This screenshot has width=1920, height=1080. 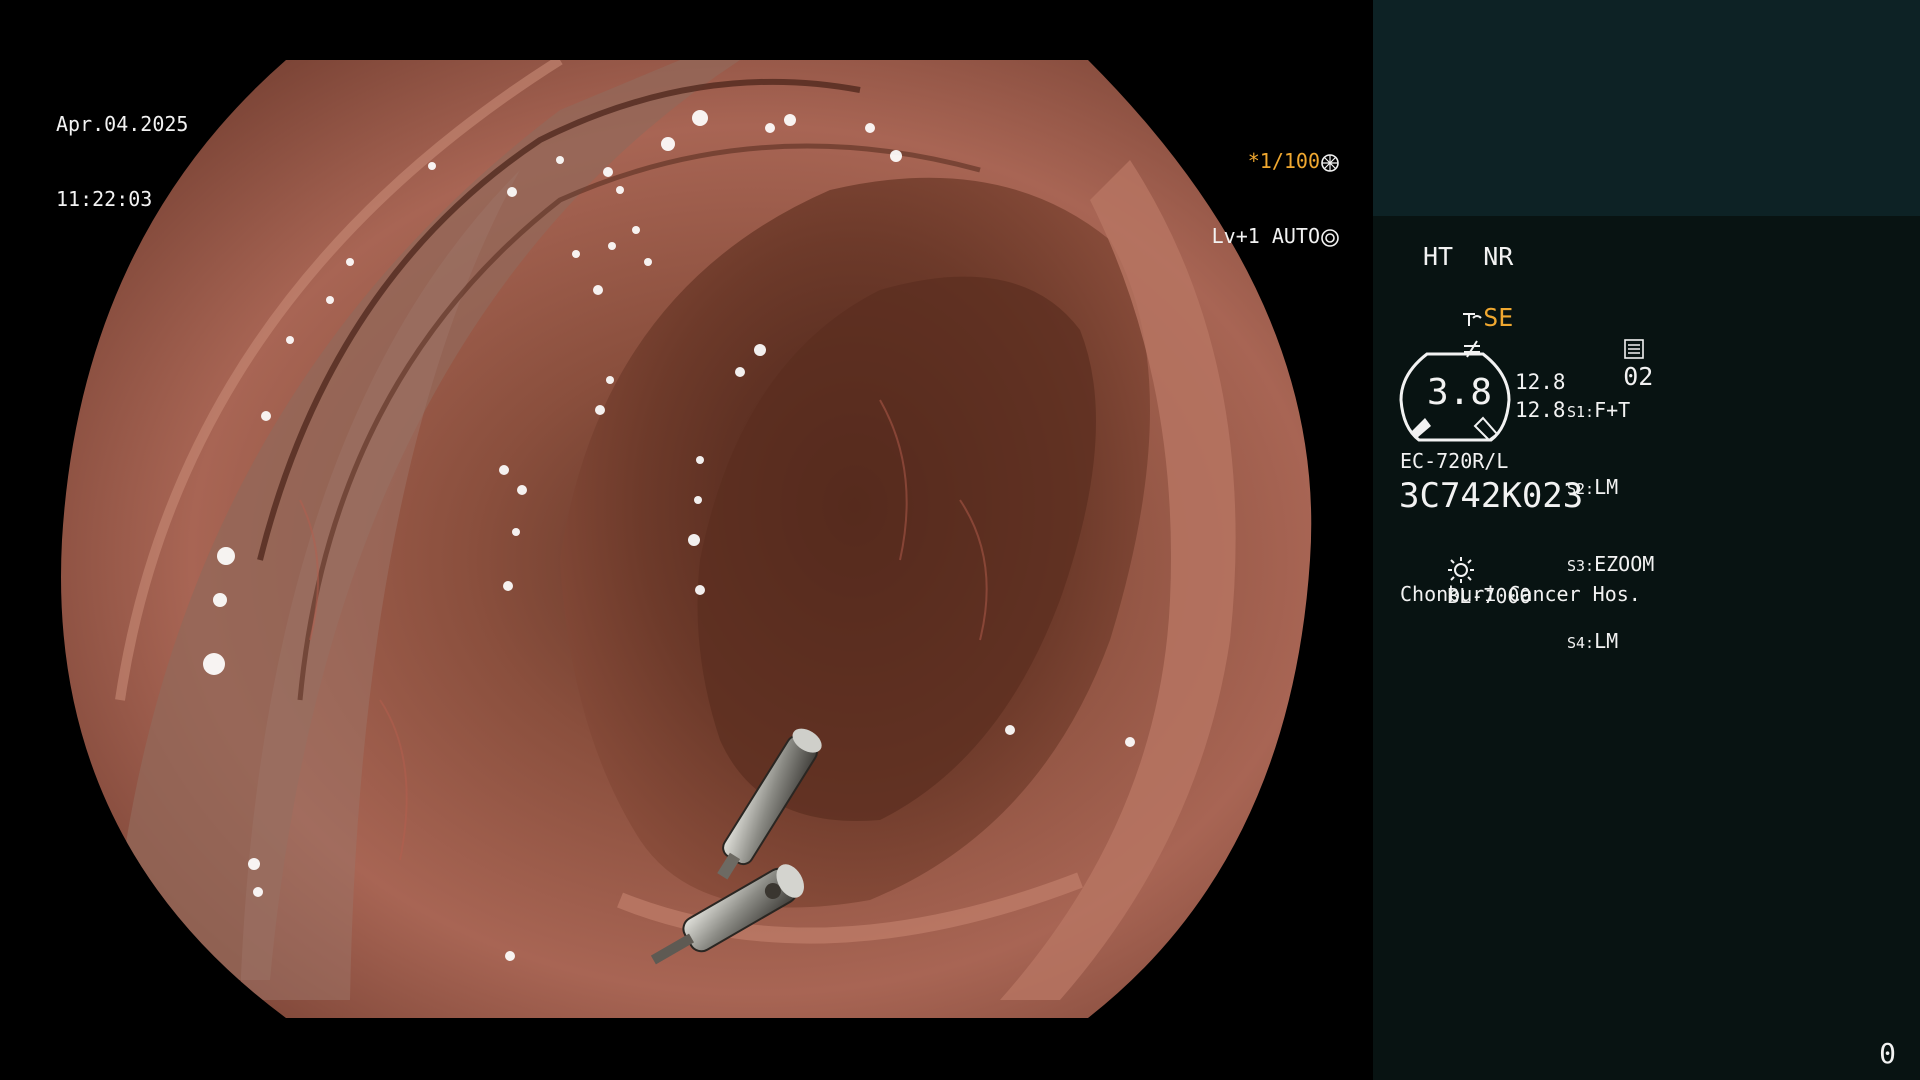 What do you see at coordinates (1540, 382) in the screenshot?
I see `gauge-val-top: 12.8` at bounding box center [1540, 382].